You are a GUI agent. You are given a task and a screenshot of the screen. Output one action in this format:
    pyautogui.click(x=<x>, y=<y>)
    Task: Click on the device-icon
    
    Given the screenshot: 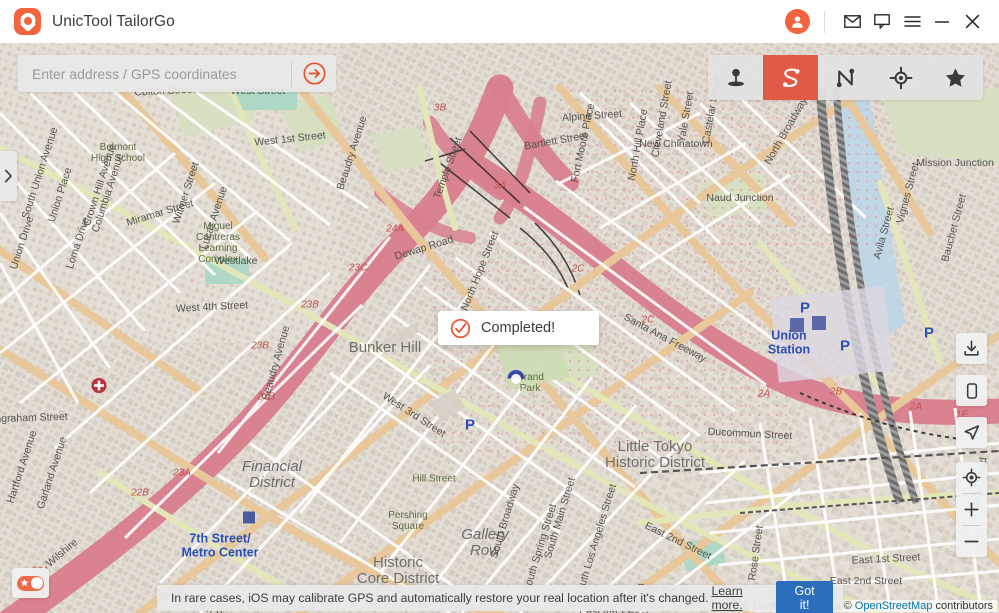 What is the action you would take?
    pyautogui.click(x=971, y=390)
    